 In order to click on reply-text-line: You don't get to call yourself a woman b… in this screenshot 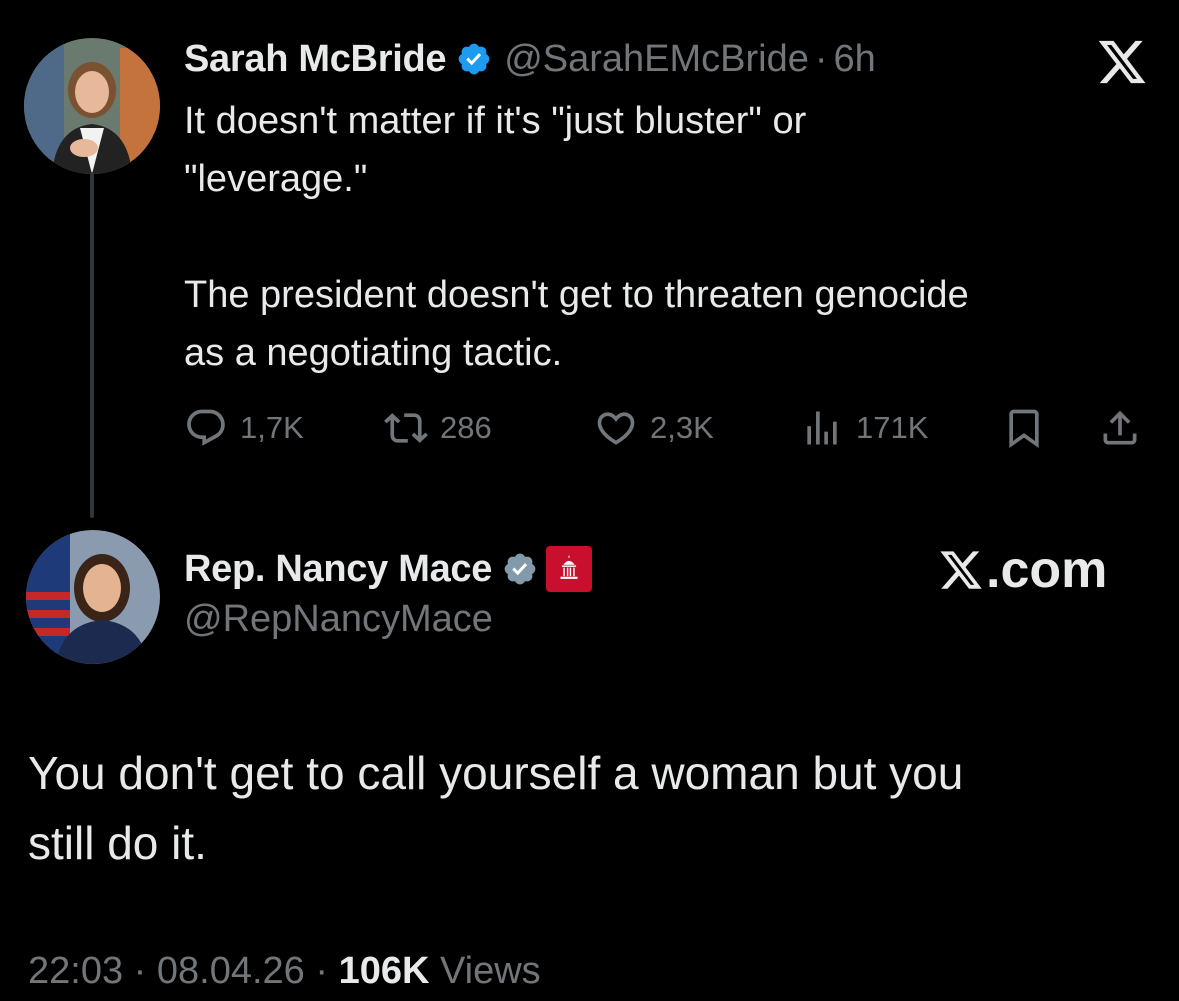, I will do `click(496, 773)`.